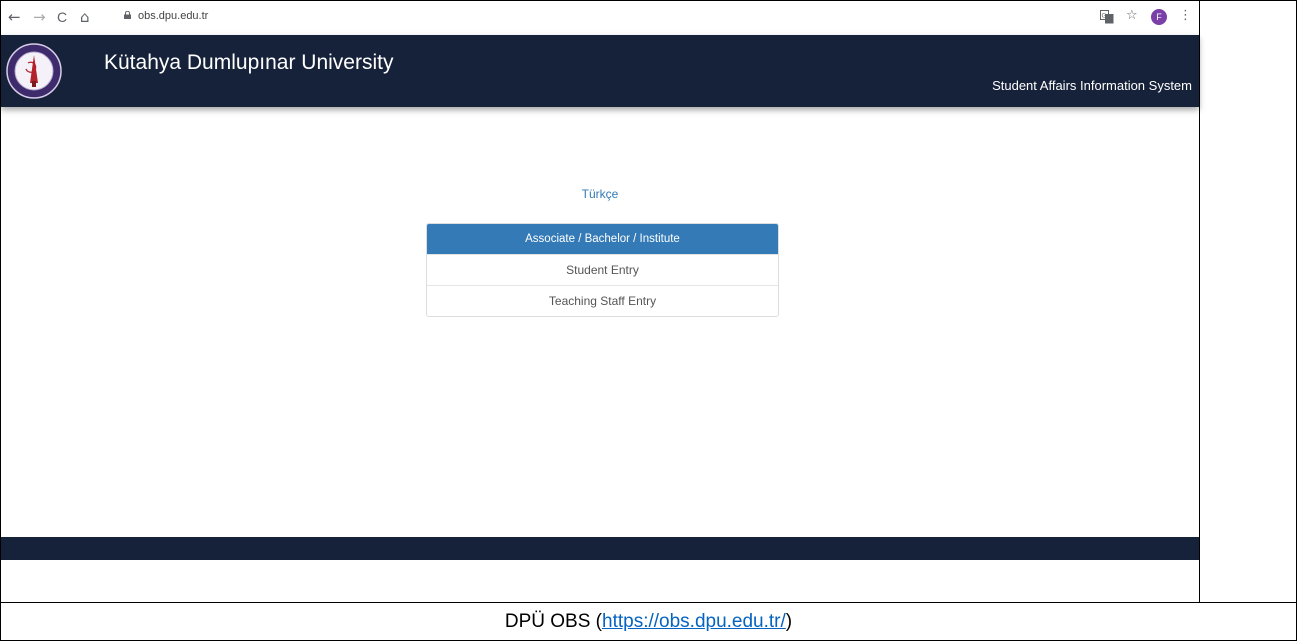 The height and width of the screenshot is (641, 1297). What do you see at coordinates (1092, 85) in the screenshot?
I see `system-name: Student Affairs Information System` at bounding box center [1092, 85].